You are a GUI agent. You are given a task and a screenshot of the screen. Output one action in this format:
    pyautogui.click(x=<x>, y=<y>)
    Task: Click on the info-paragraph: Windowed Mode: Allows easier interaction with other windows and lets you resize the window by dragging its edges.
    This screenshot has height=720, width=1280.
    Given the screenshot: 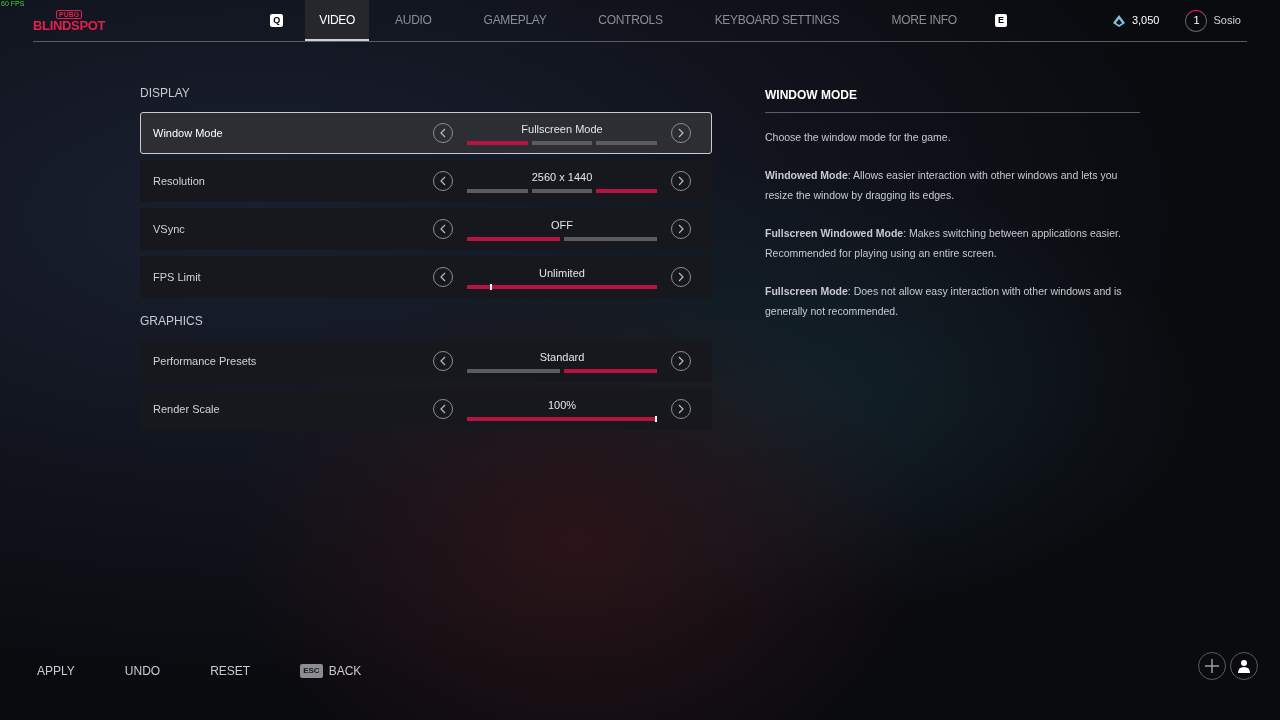 What is the action you would take?
    pyautogui.click(x=942, y=185)
    